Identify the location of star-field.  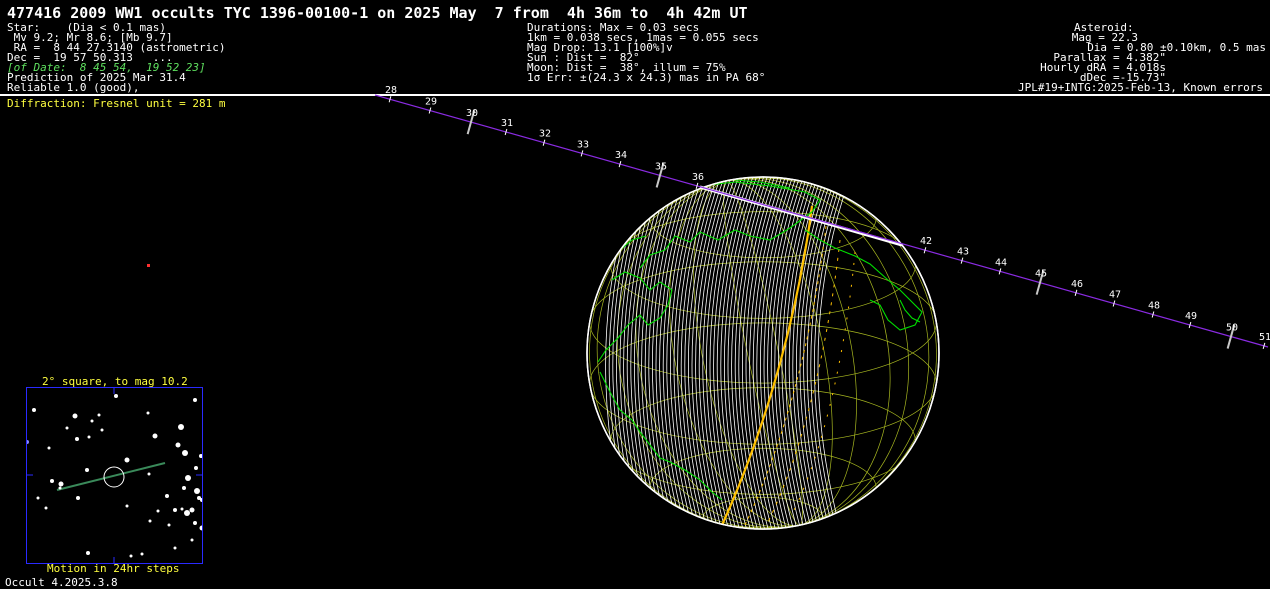
(115, 475).